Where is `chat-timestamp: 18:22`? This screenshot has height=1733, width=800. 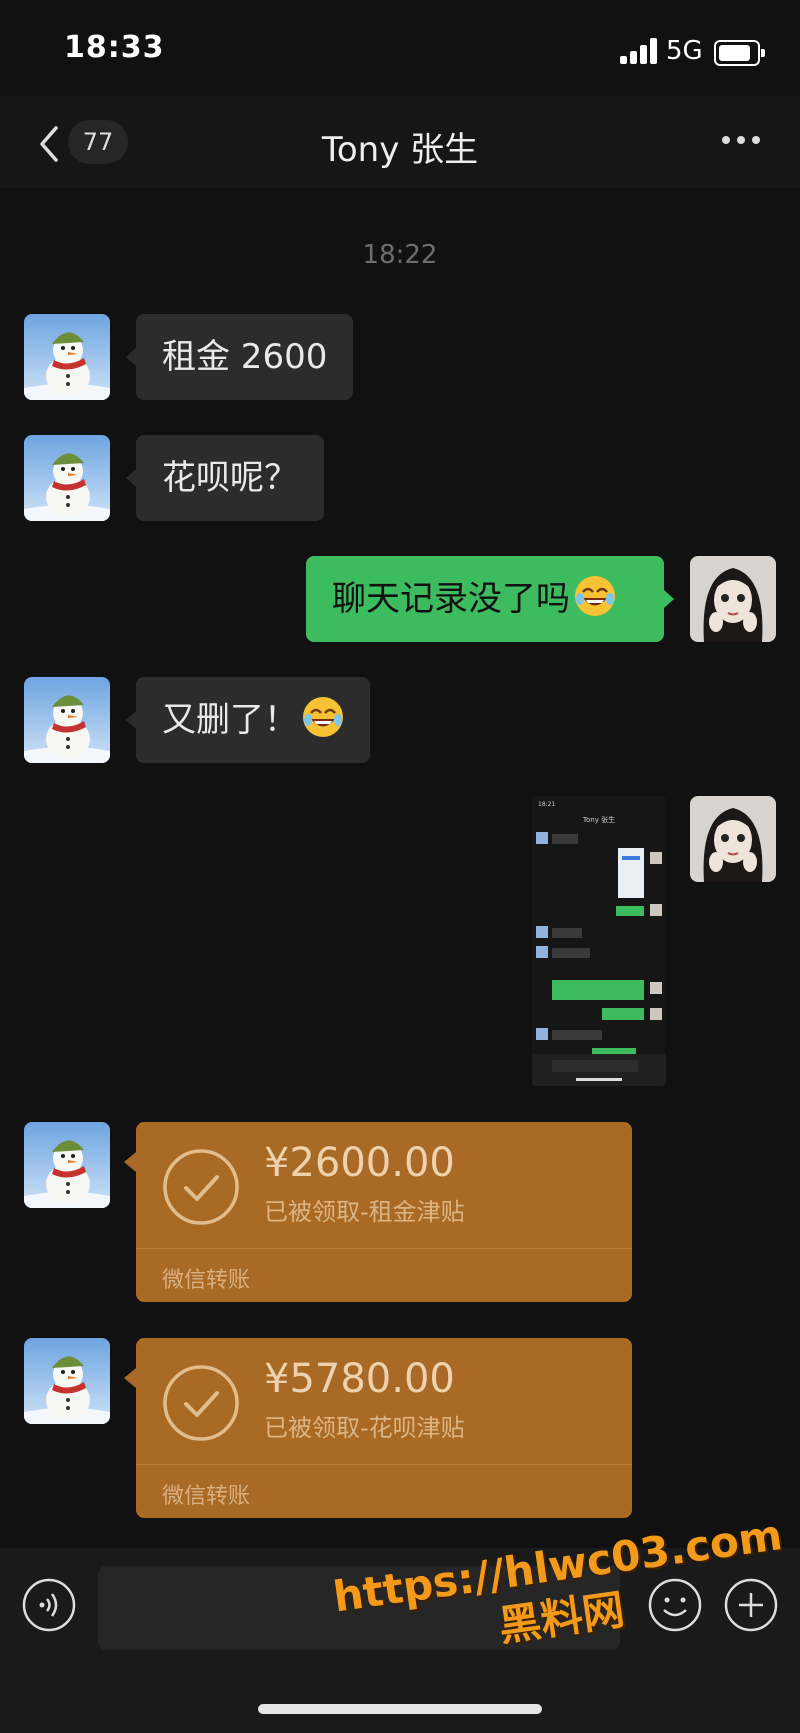 chat-timestamp: 18:22 is located at coordinates (400, 255).